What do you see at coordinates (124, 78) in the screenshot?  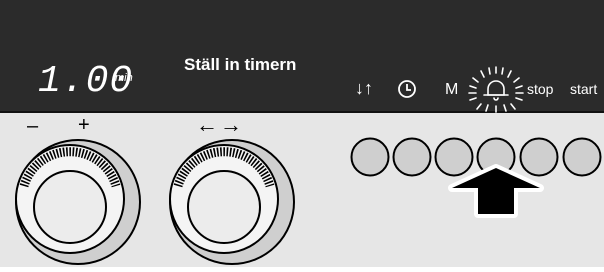 I see `time-unit: min` at bounding box center [124, 78].